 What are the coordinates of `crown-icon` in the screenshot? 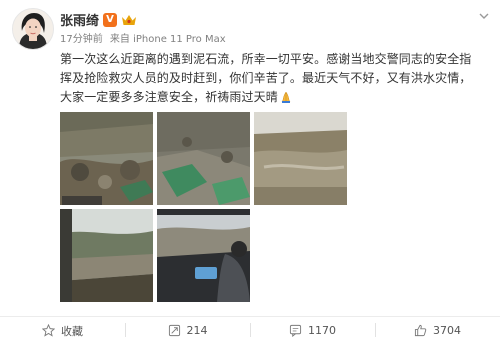 It's located at (129, 19).